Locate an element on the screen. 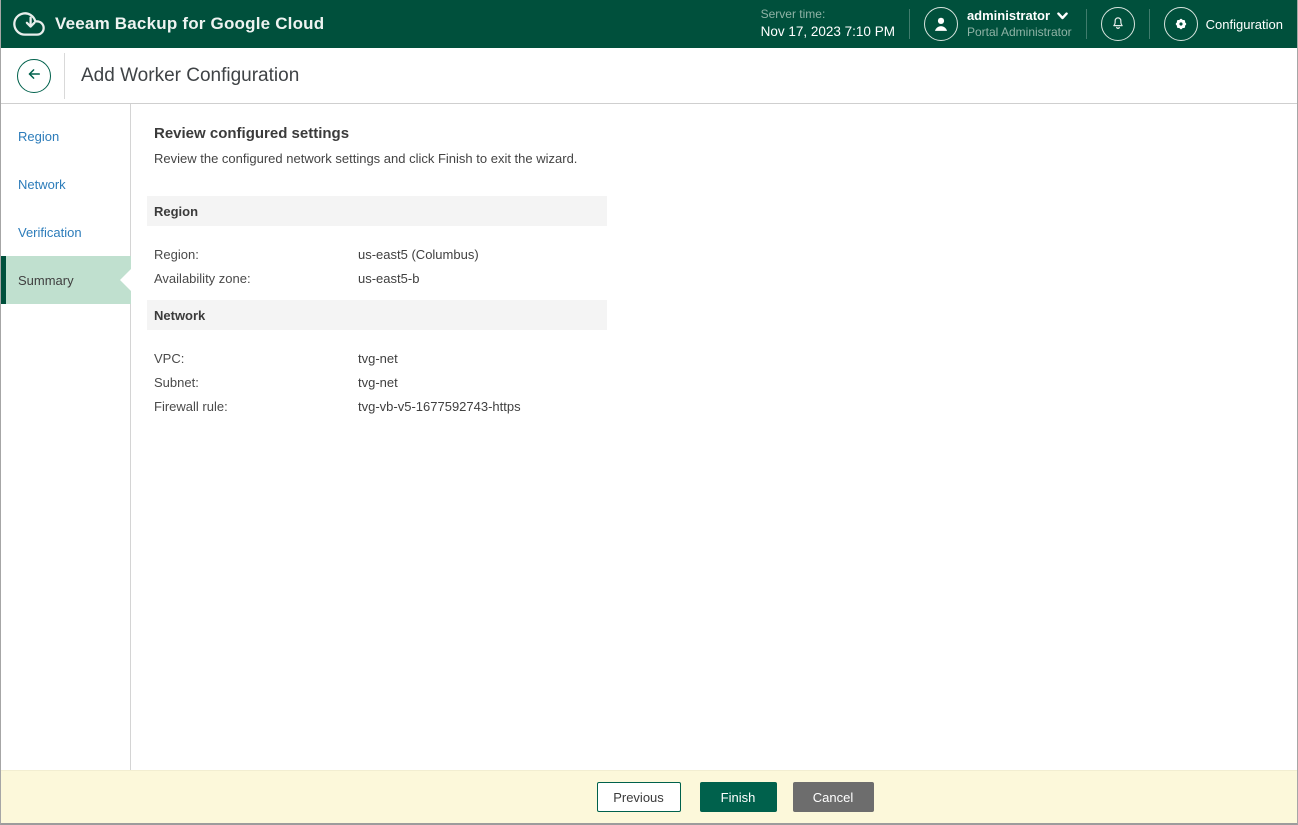  server-time-value: Nov 17, 2023 7:10 PM is located at coordinates (827, 32).